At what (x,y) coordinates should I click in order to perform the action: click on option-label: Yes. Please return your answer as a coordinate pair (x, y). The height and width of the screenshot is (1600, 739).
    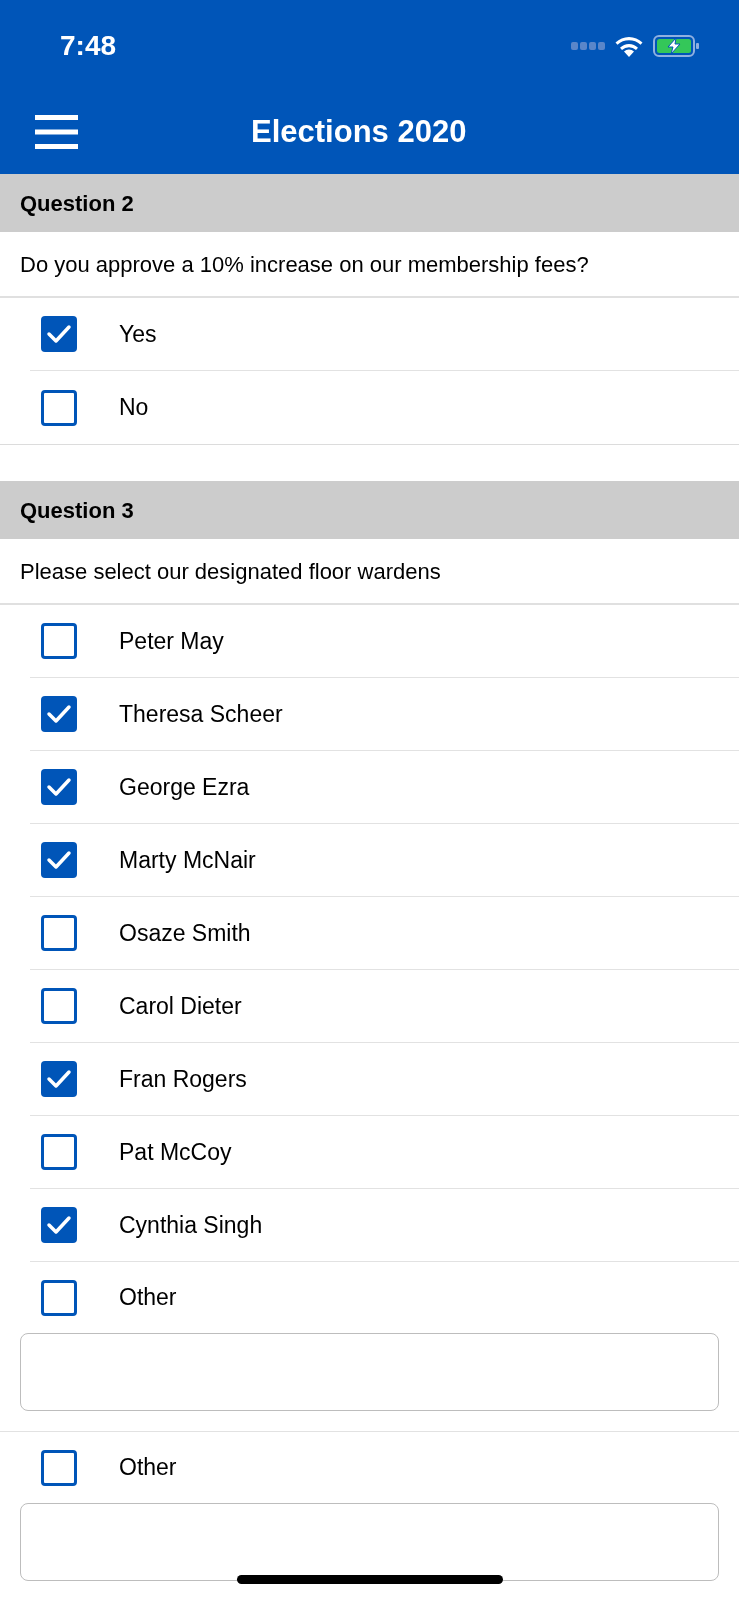
    Looking at the image, I should click on (138, 334).